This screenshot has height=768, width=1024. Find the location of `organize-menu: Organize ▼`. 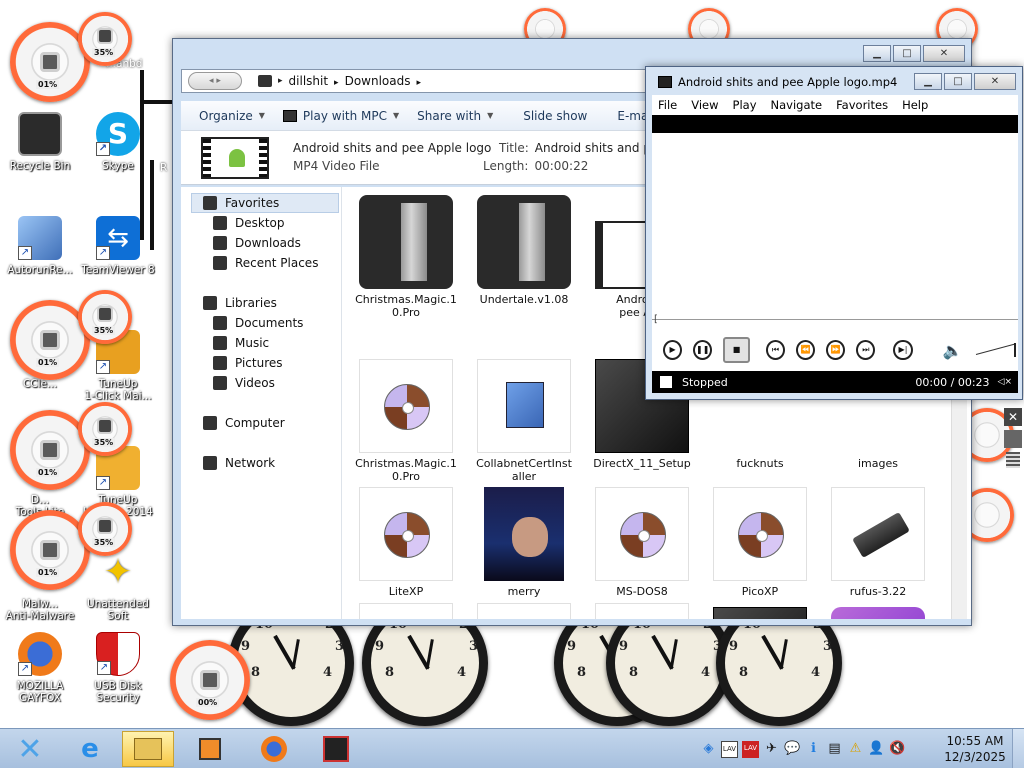

organize-menu: Organize ▼ is located at coordinates (232, 116).